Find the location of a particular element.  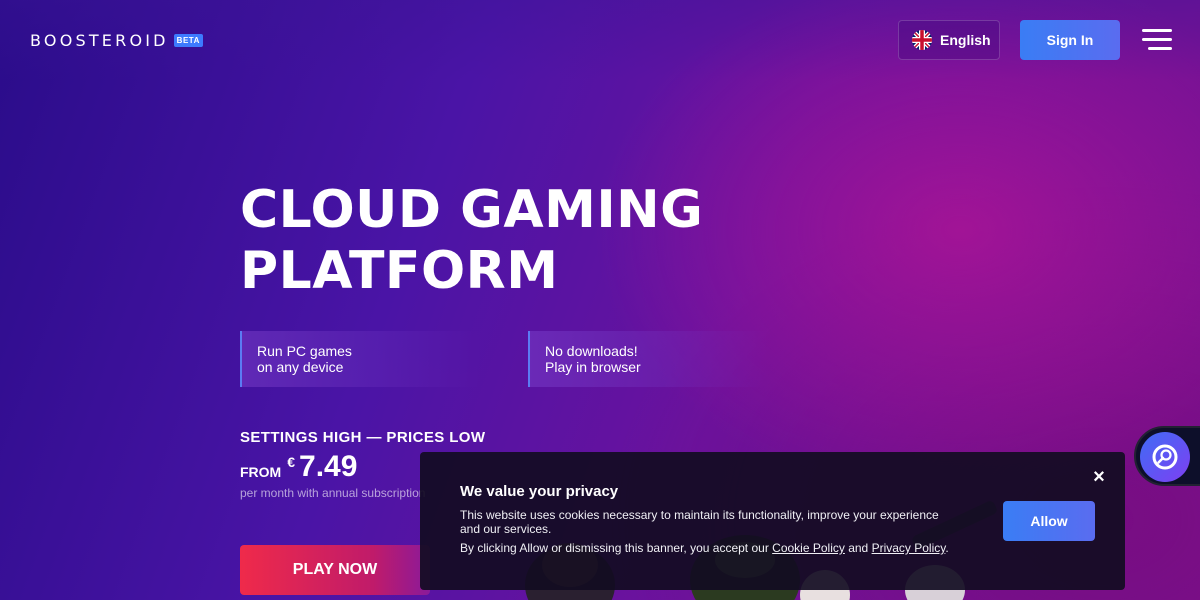

logo-text: BOOSTEROID is located at coordinates (99, 40).